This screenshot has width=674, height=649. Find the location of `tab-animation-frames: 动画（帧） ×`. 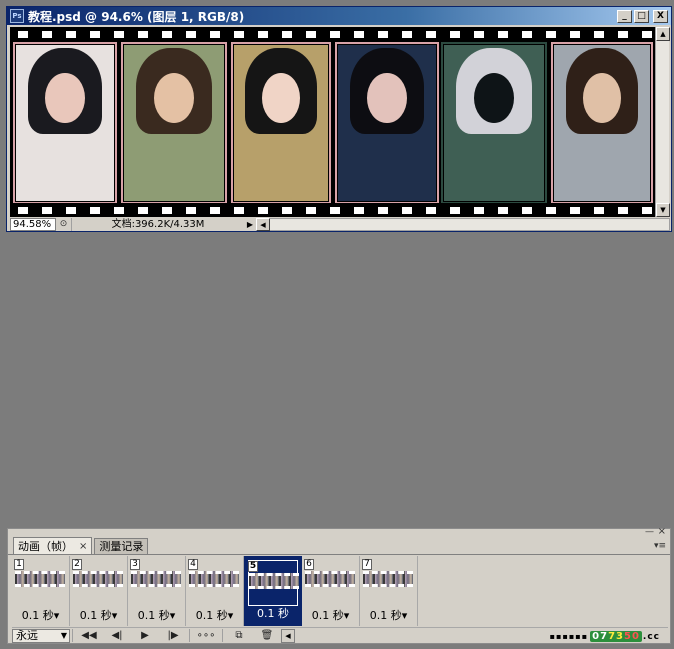

tab-animation-frames: 动画（帧） × is located at coordinates (53, 545).